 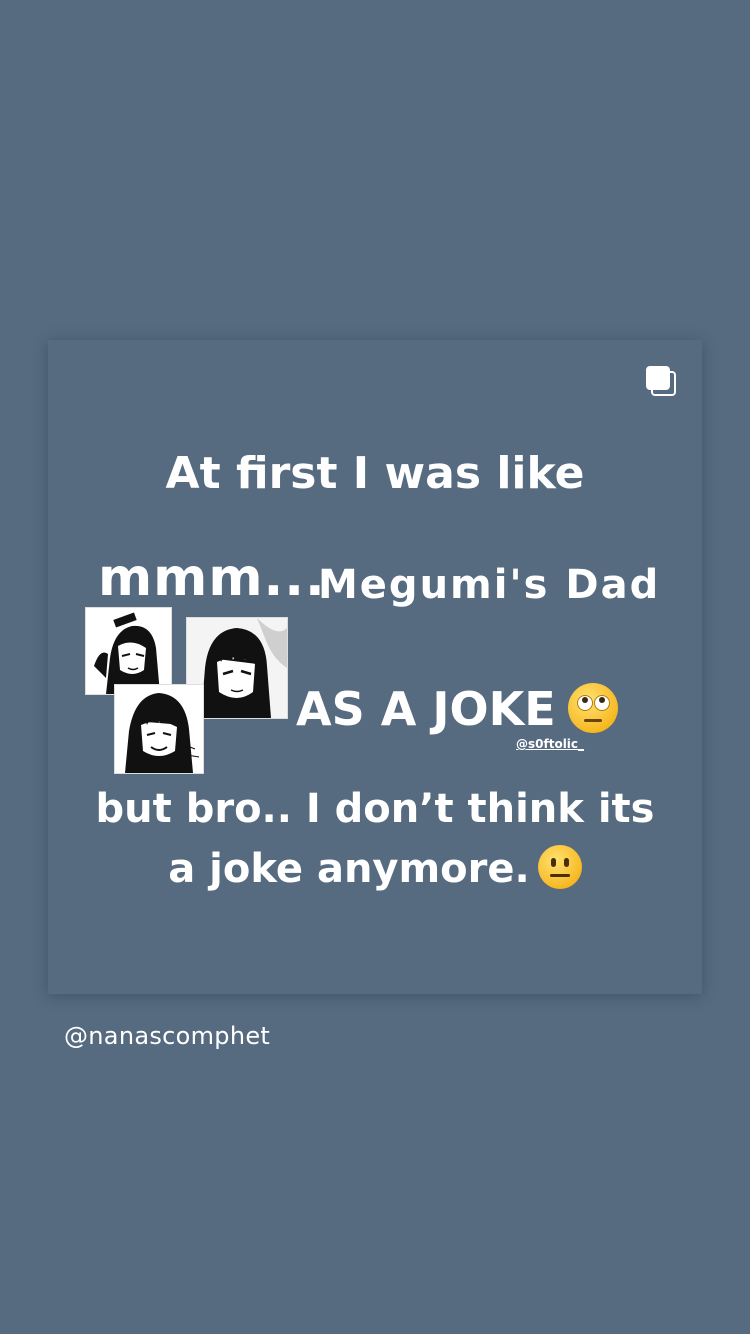 I want to click on post-text-megumis-dad: Megumi's Dad, so click(x=489, y=585).